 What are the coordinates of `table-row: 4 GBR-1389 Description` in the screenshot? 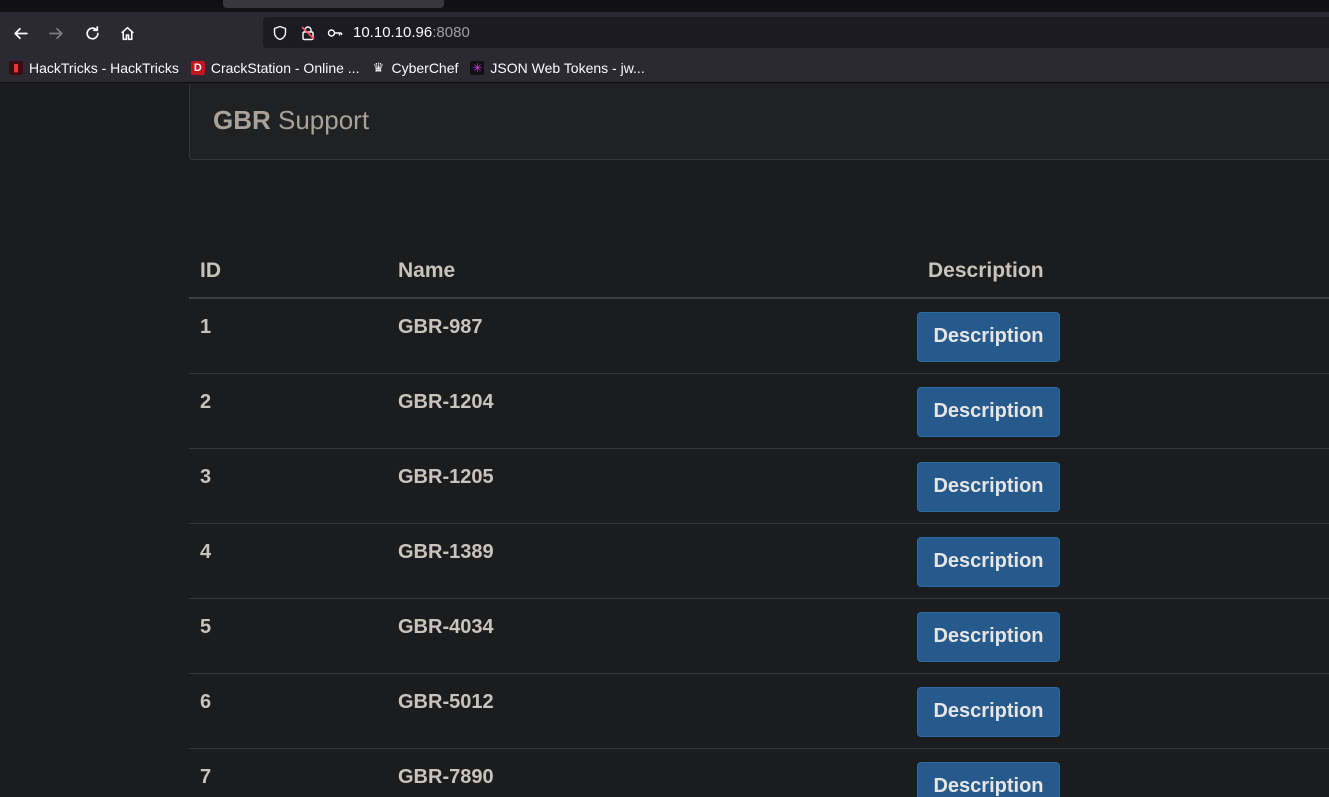 It's located at (759, 561).